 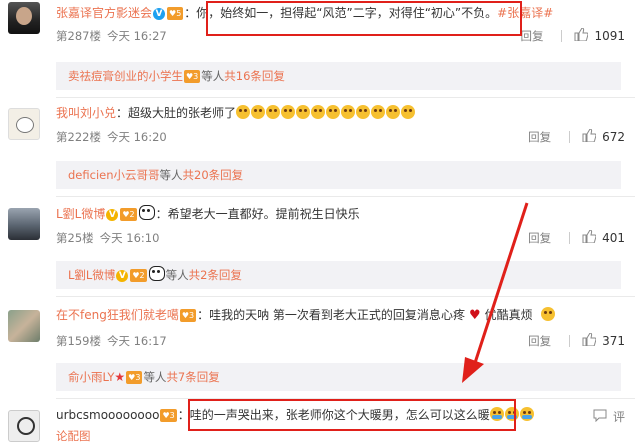 What do you see at coordinates (114, 175) in the screenshot?
I see `sub-reply-user: deficien小云哥哥` at bounding box center [114, 175].